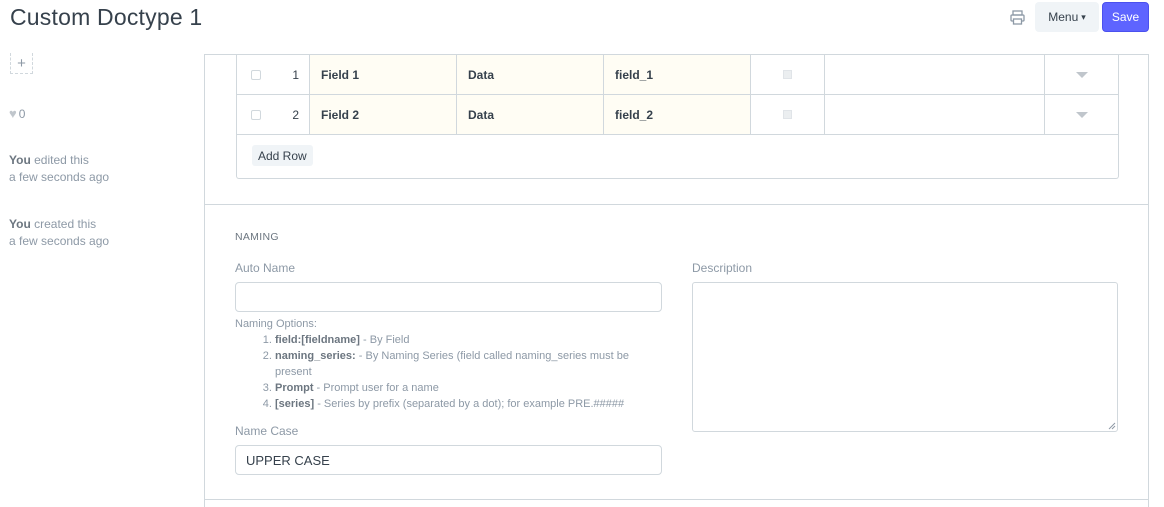 This screenshot has height=507, width=1164. Describe the element at coordinates (257, 237) in the screenshot. I see `section-title: NAMING` at that location.